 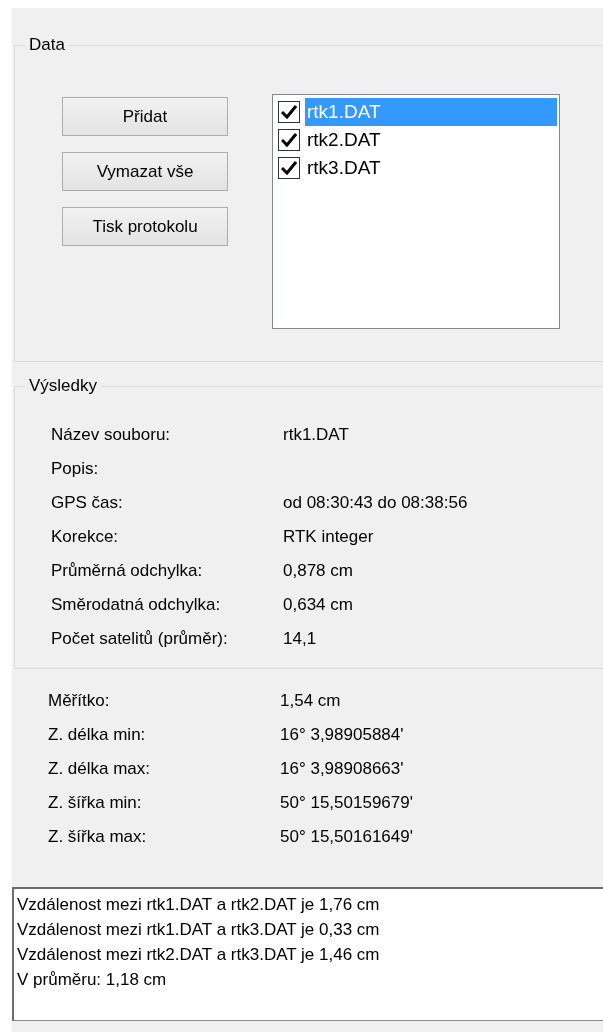 I want to click on field-label: Z. délka min:, so click(x=97, y=735).